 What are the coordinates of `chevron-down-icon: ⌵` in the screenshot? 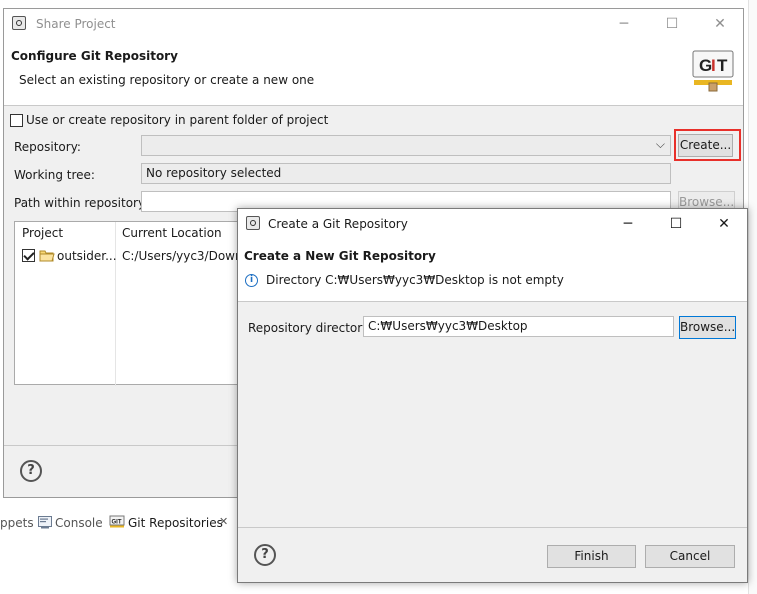 It's located at (660, 144).